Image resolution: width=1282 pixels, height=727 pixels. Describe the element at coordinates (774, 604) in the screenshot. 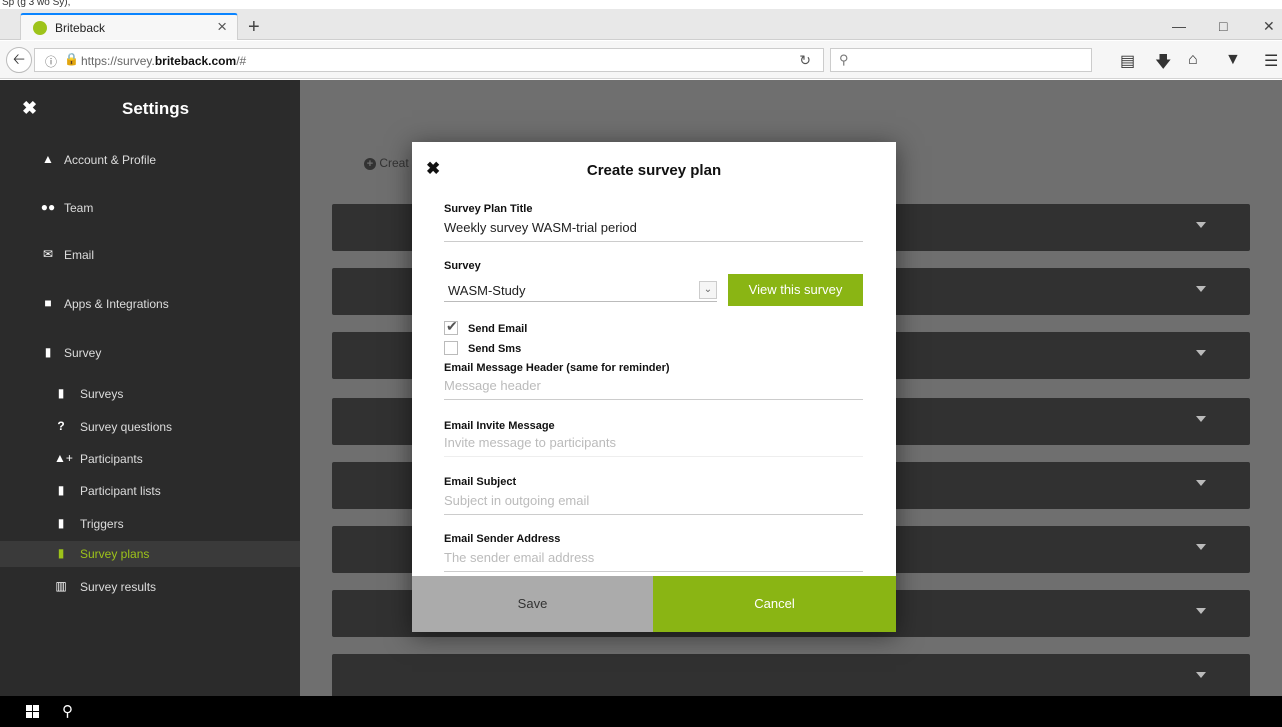

I see `cancel-button: Cancel` at that location.